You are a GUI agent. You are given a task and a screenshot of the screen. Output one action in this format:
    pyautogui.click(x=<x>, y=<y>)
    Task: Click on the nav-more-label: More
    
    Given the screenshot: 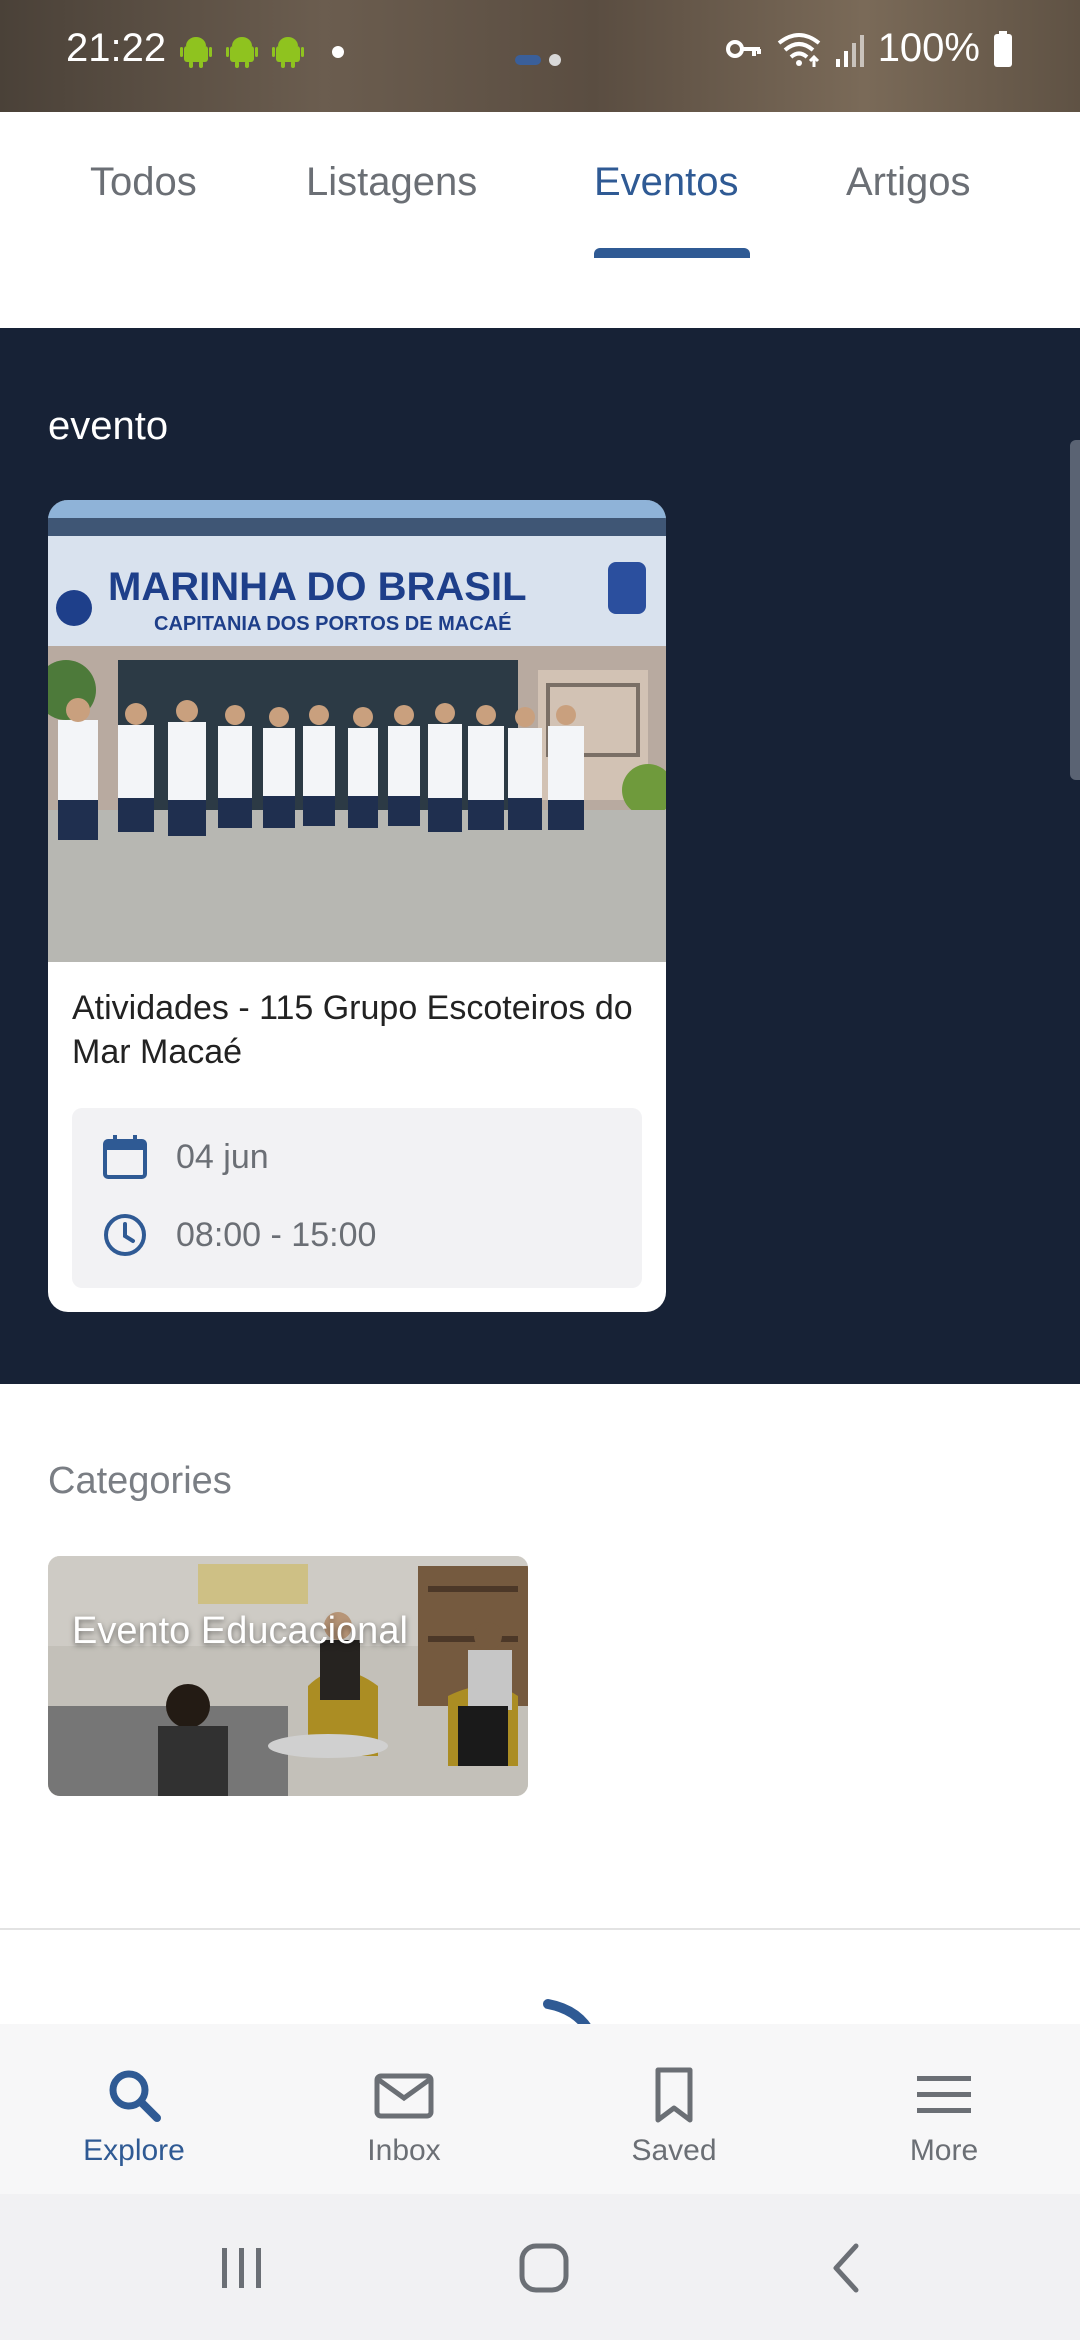 What is the action you would take?
    pyautogui.click(x=944, y=2150)
    